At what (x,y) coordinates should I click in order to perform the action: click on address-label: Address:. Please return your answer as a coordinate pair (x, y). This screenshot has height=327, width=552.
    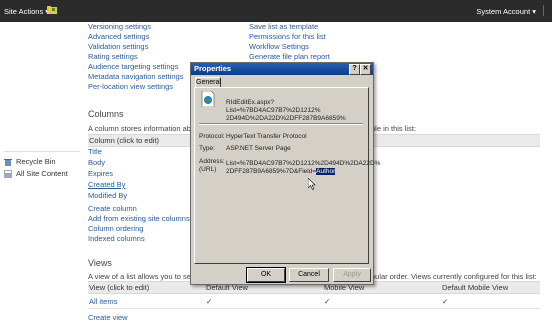
    Looking at the image, I should click on (212, 161).